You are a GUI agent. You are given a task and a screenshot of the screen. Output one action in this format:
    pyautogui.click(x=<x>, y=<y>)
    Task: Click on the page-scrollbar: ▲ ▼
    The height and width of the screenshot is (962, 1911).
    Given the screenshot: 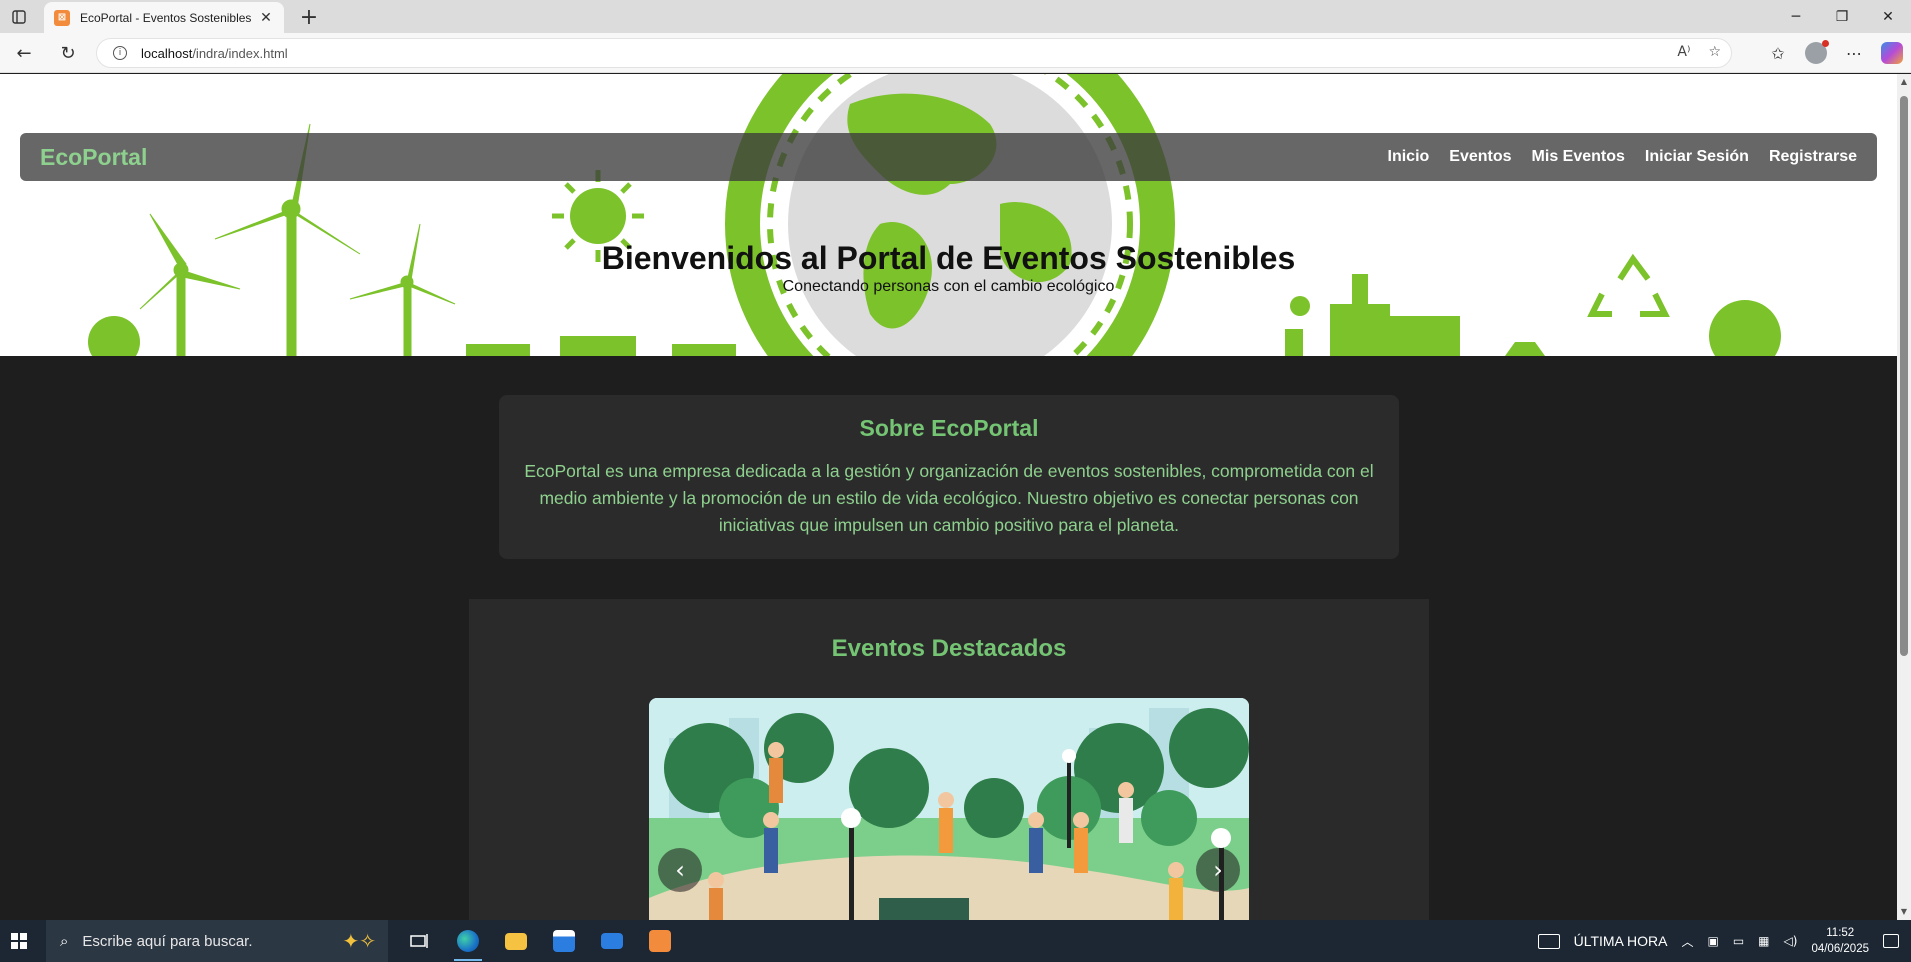 What is the action you would take?
    pyautogui.click(x=1904, y=497)
    